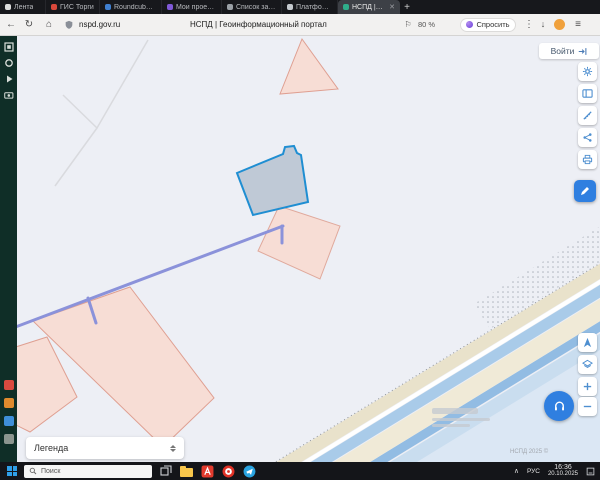  I want to click on legend-toggle: Легенда, so click(105, 448).